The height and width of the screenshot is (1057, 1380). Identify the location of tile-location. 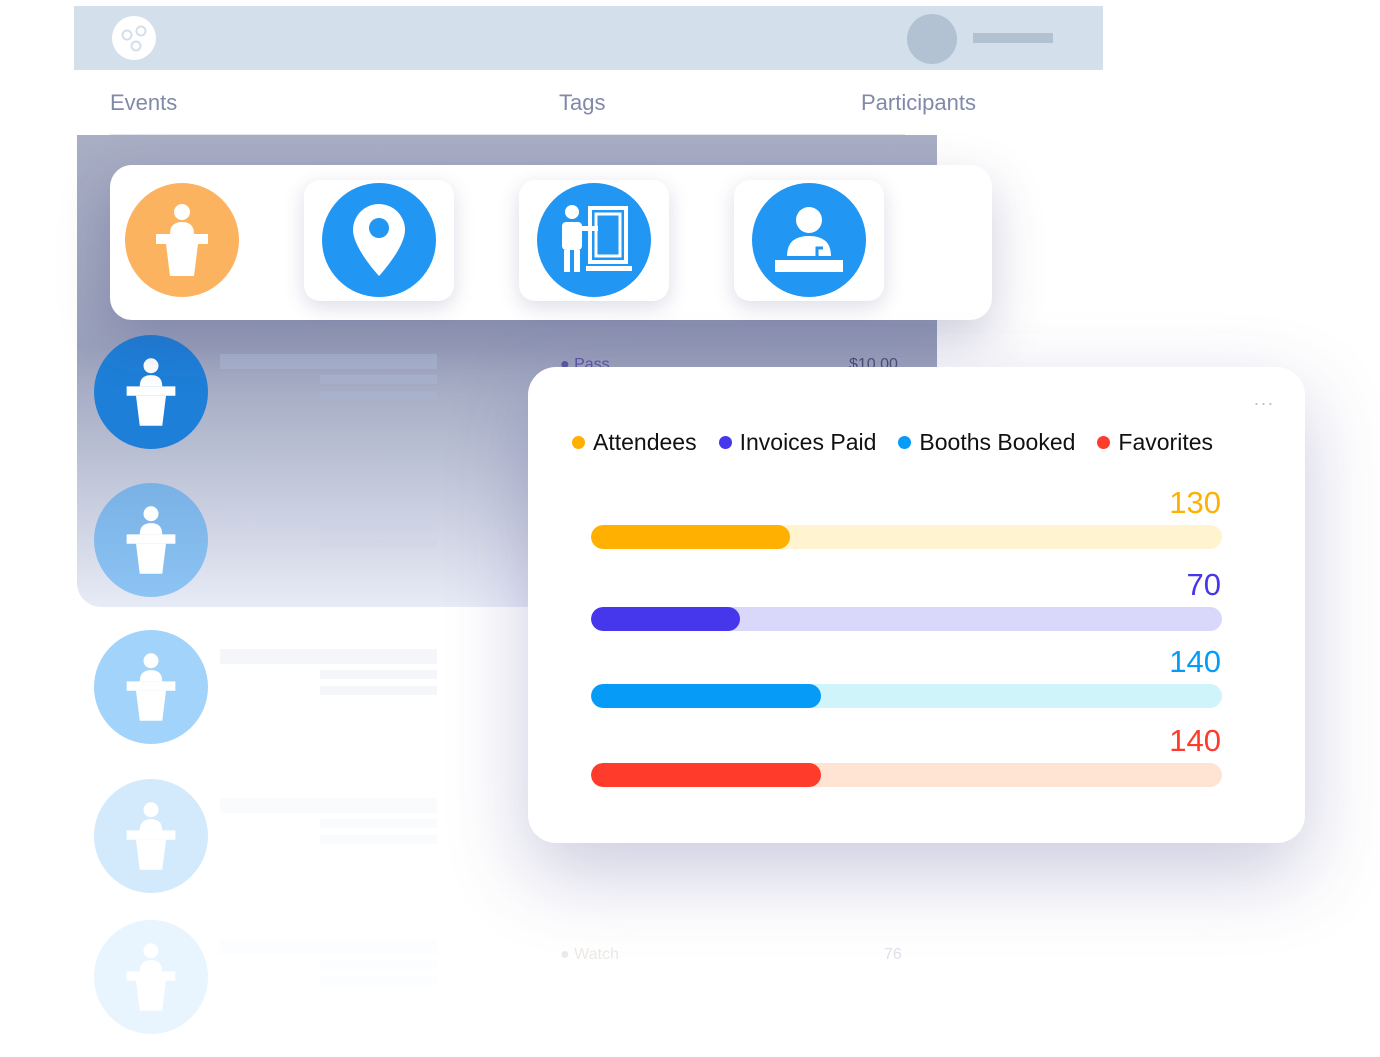
(379, 240).